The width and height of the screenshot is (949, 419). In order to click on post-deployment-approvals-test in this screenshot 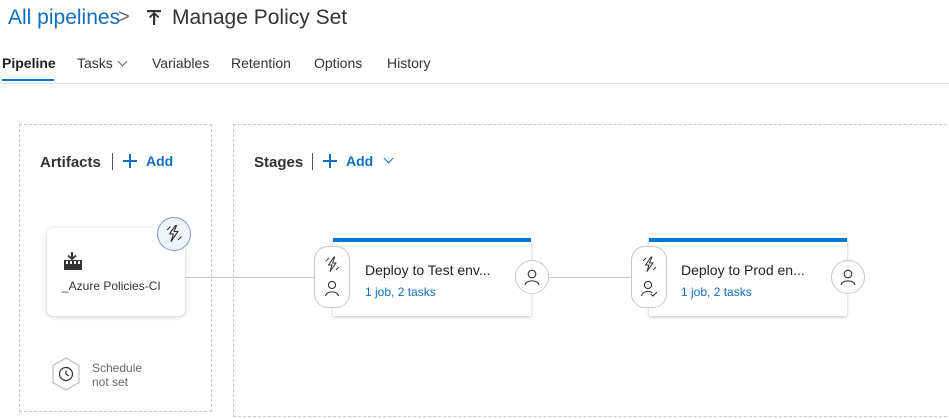, I will do `click(532, 277)`.